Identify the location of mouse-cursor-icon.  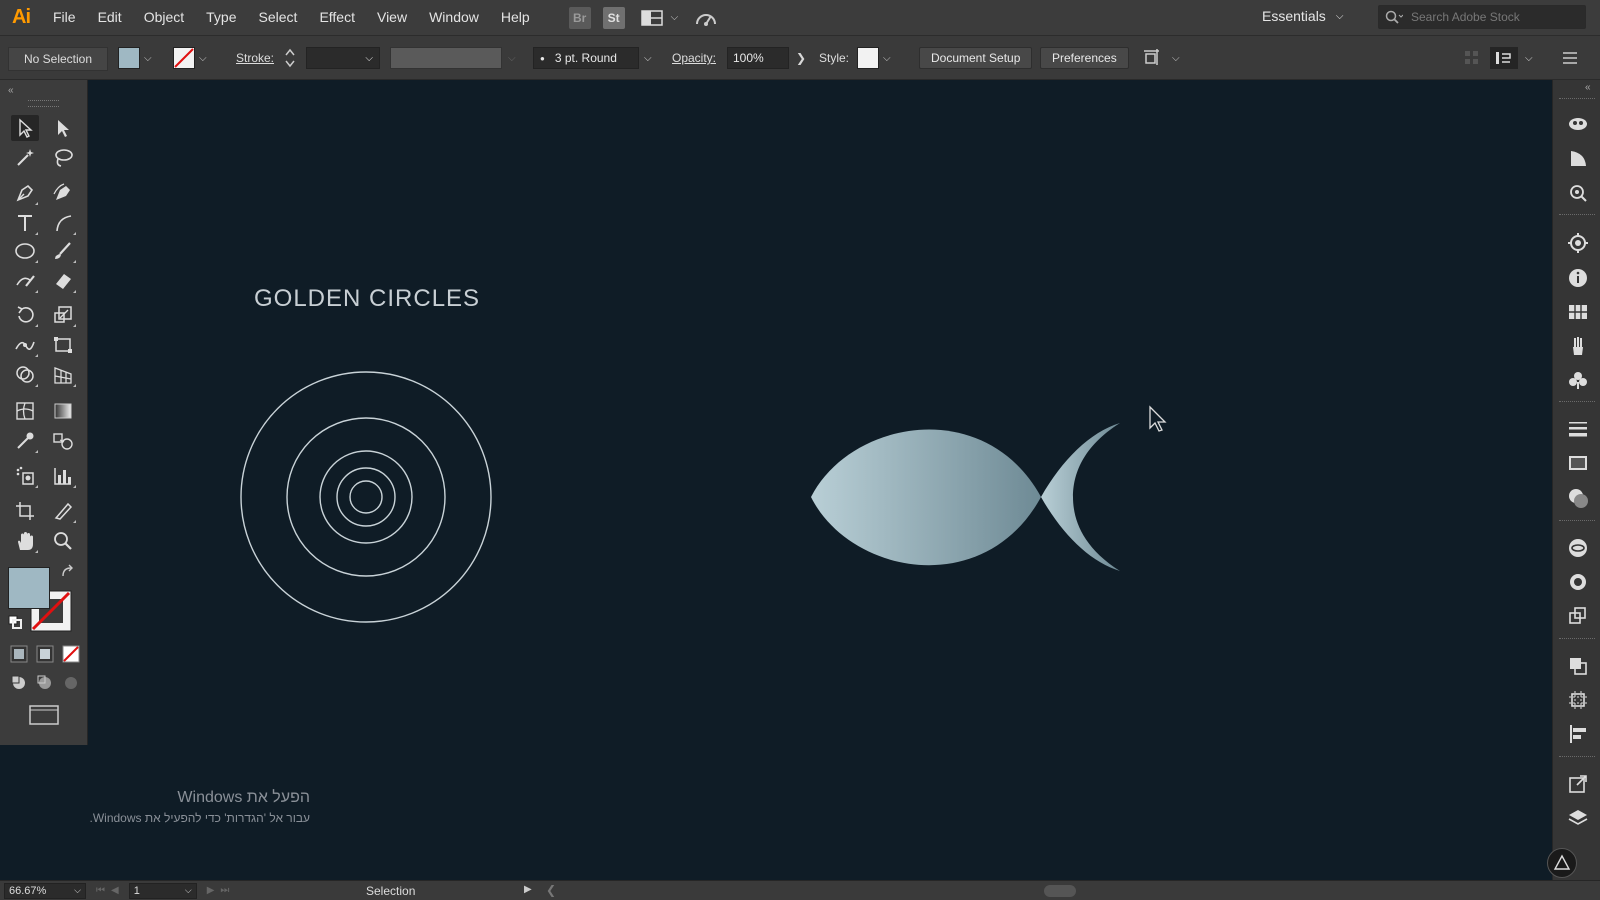
(1158, 418).